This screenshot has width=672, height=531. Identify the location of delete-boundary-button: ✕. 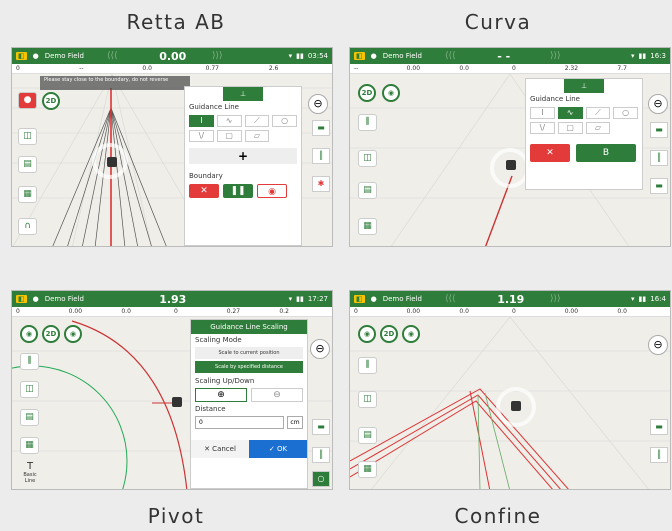
(204, 191).